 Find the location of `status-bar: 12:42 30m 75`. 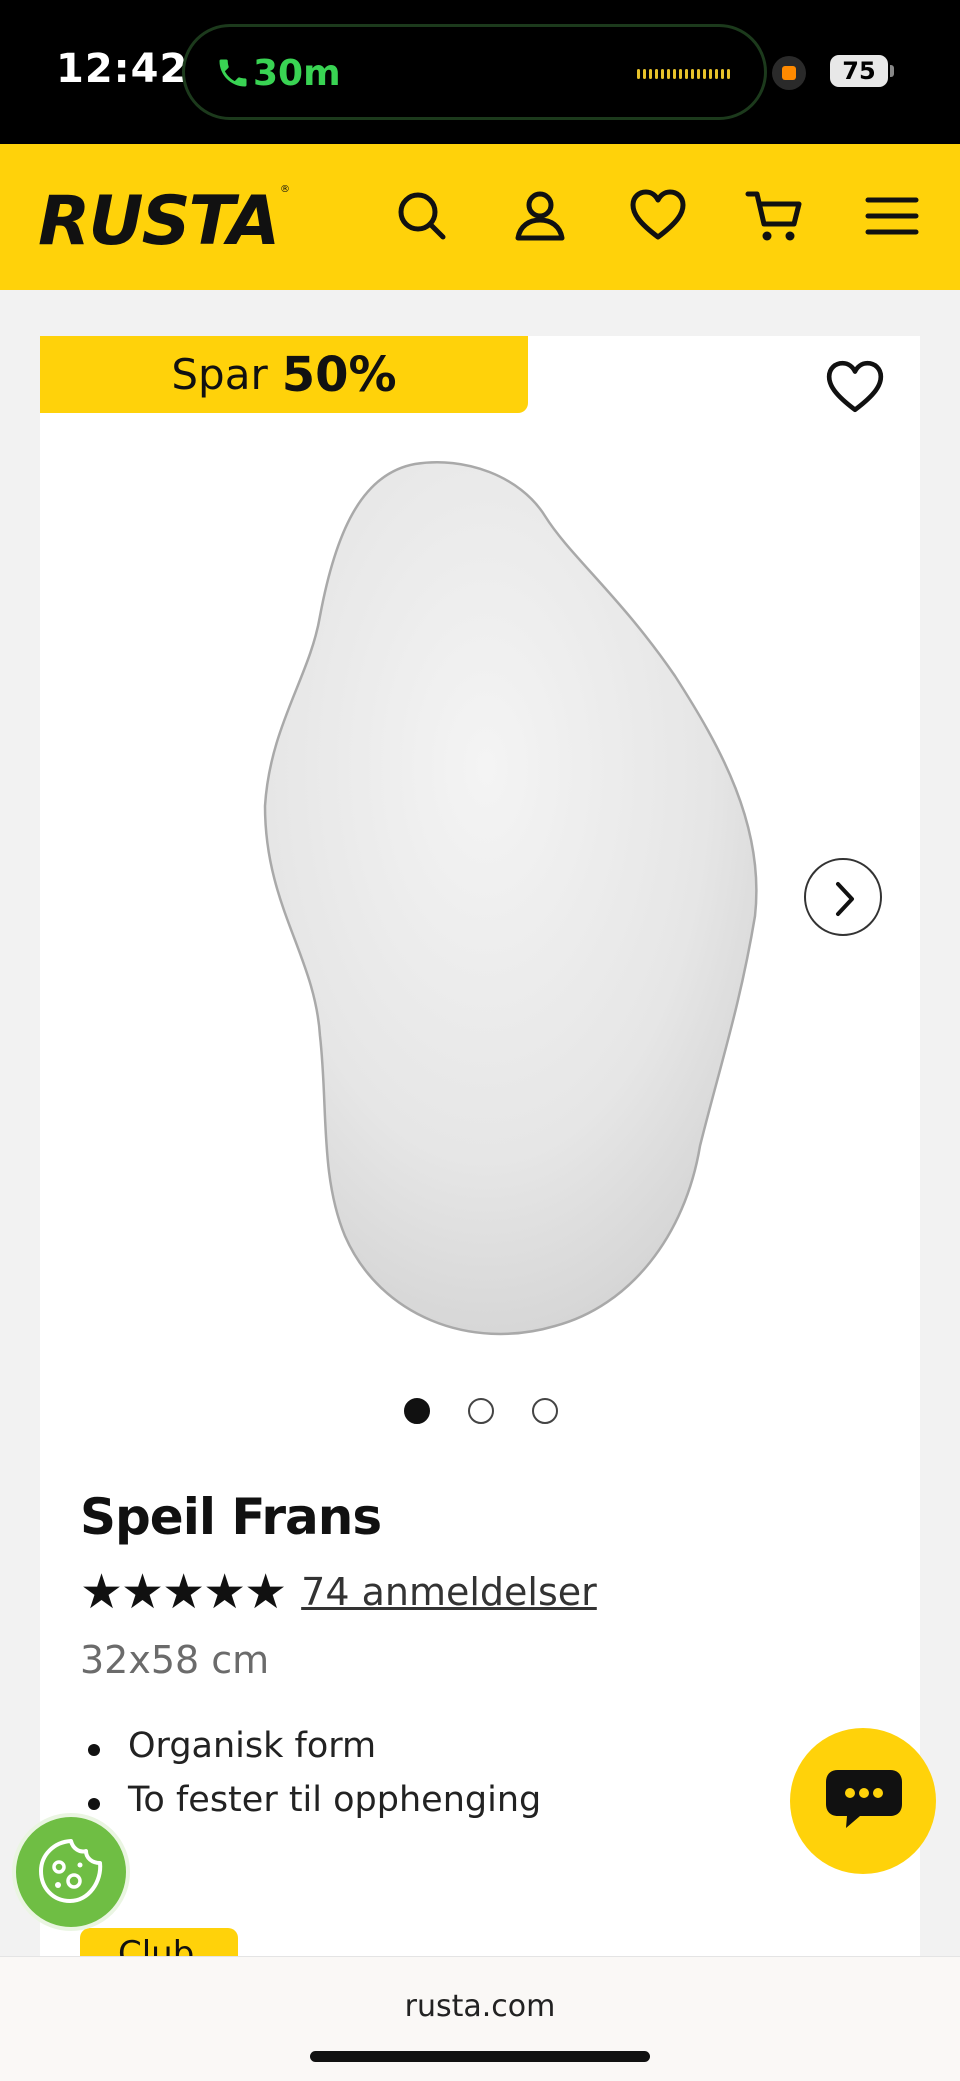

status-bar: 12:42 30m 75 is located at coordinates (480, 72).